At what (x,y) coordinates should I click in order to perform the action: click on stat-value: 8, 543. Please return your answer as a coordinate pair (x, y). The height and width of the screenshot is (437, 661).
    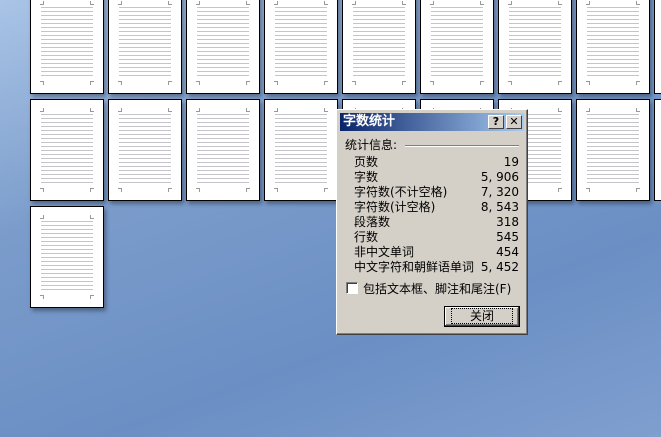
    Looking at the image, I should click on (499, 207).